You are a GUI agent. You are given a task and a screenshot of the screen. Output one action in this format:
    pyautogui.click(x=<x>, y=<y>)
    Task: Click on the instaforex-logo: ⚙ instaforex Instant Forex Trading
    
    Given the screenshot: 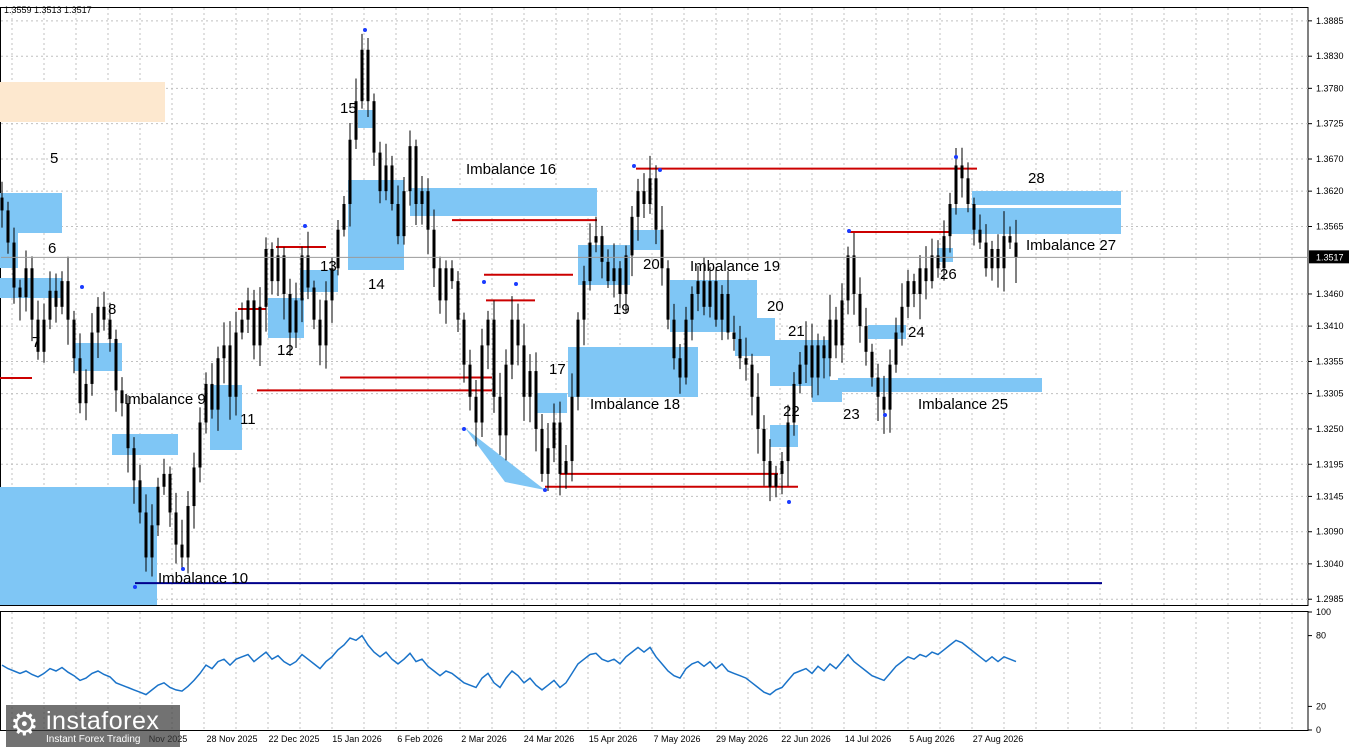 What is the action you would take?
    pyautogui.click(x=93, y=726)
    